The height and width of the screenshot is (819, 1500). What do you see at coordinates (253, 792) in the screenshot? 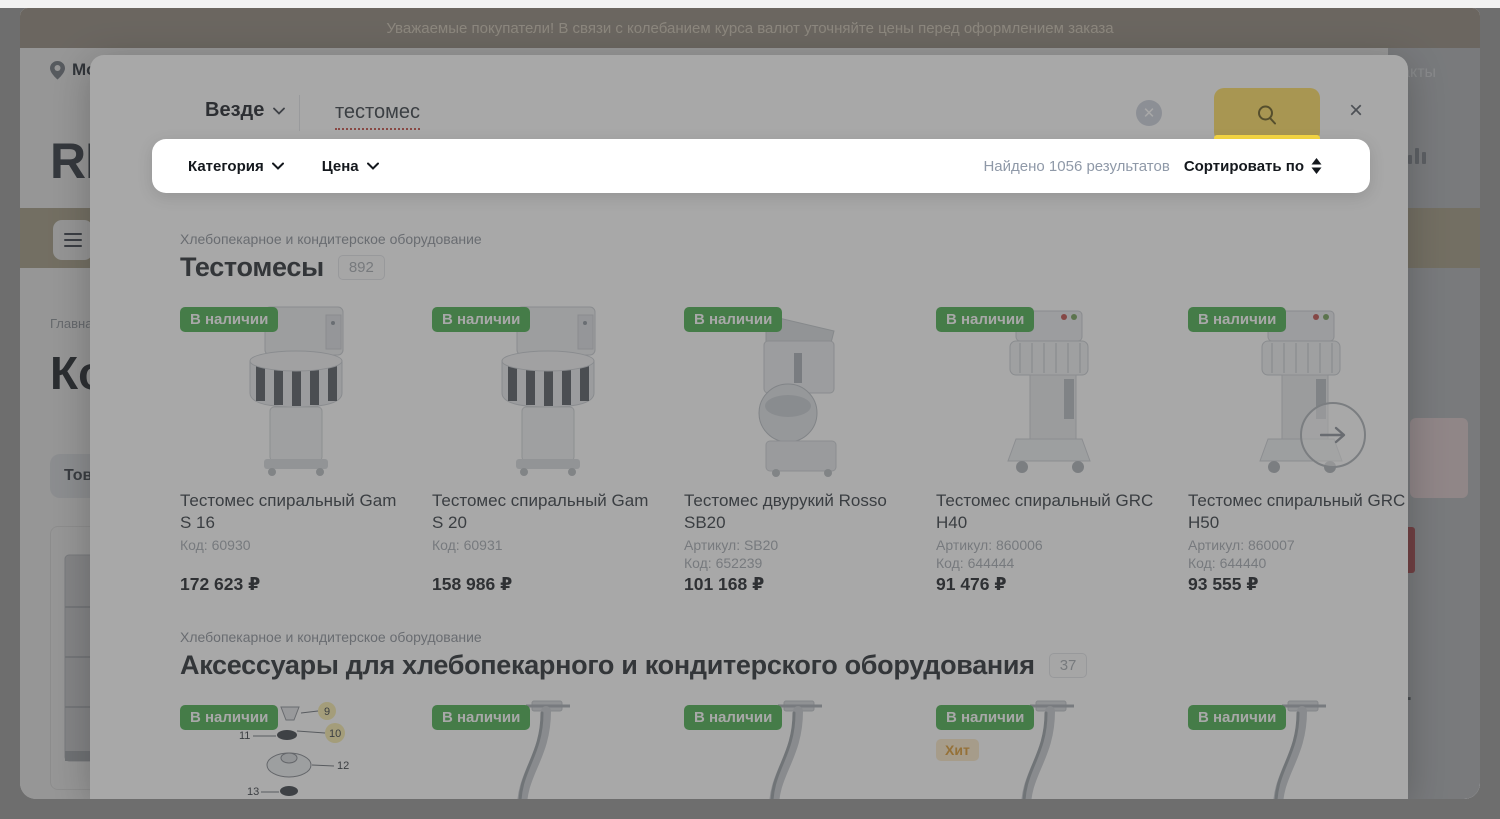
I see `svg-text: 13` at bounding box center [253, 792].